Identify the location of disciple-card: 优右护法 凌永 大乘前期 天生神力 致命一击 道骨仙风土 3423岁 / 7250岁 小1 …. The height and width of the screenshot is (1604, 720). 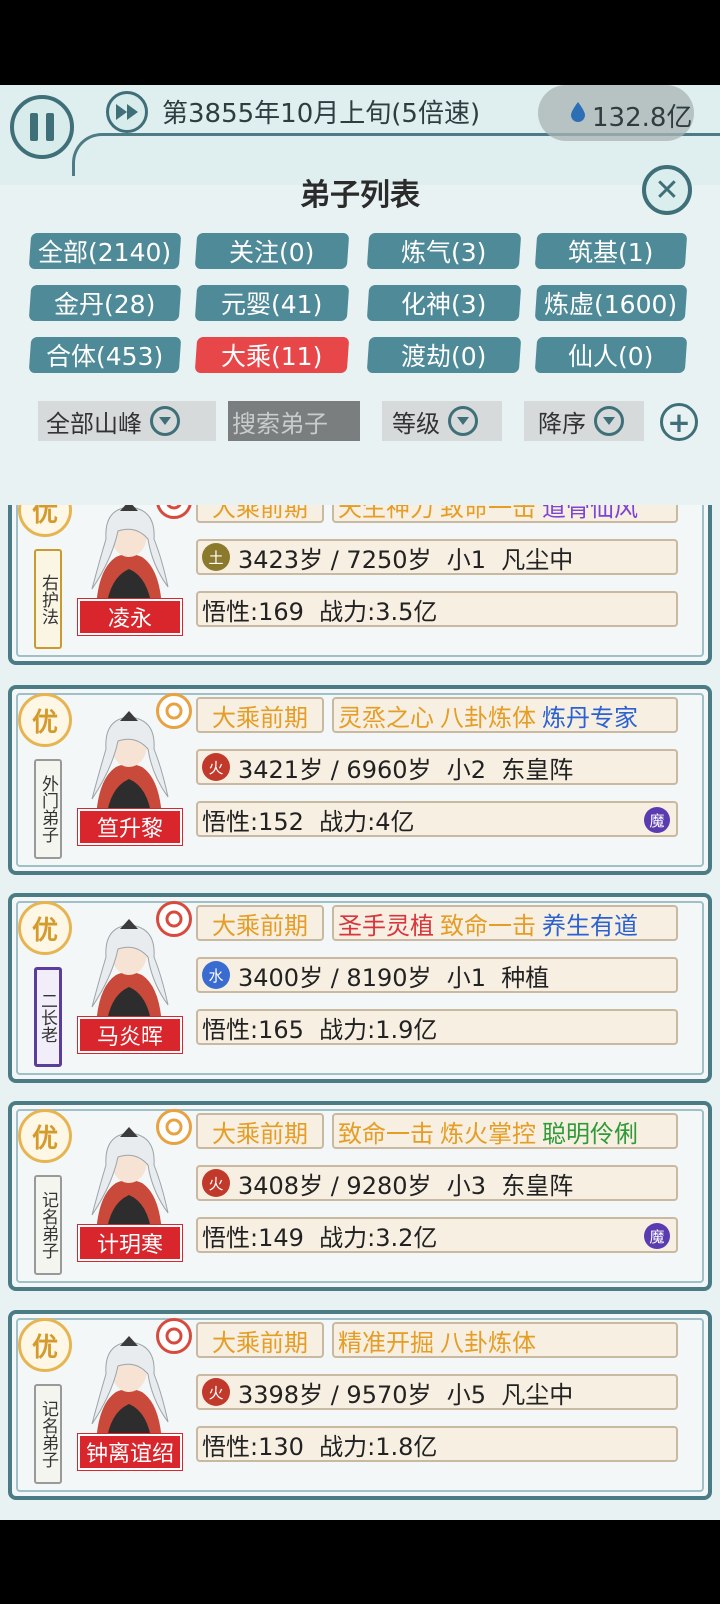
(360, 585).